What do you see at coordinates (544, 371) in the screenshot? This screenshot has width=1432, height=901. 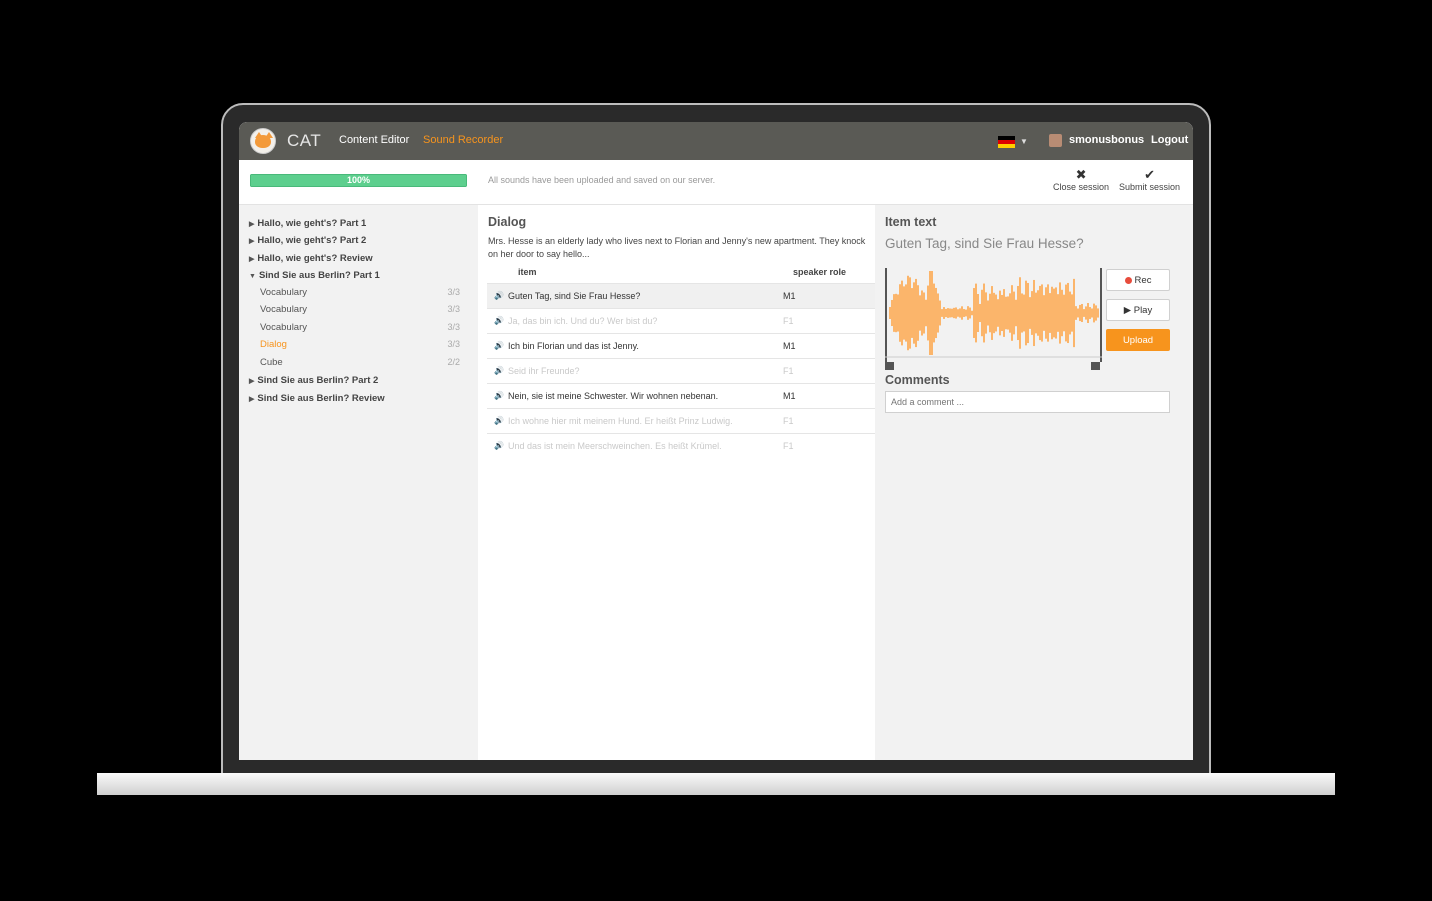 I see `row-text: Seid ihr Freunde?` at bounding box center [544, 371].